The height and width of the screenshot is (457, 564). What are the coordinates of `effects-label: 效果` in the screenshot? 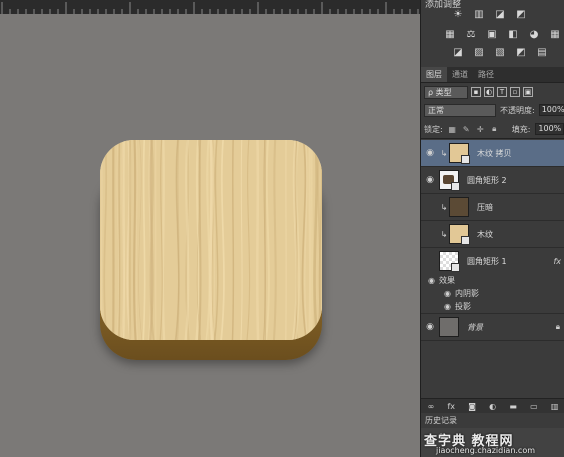 It's located at (447, 280).